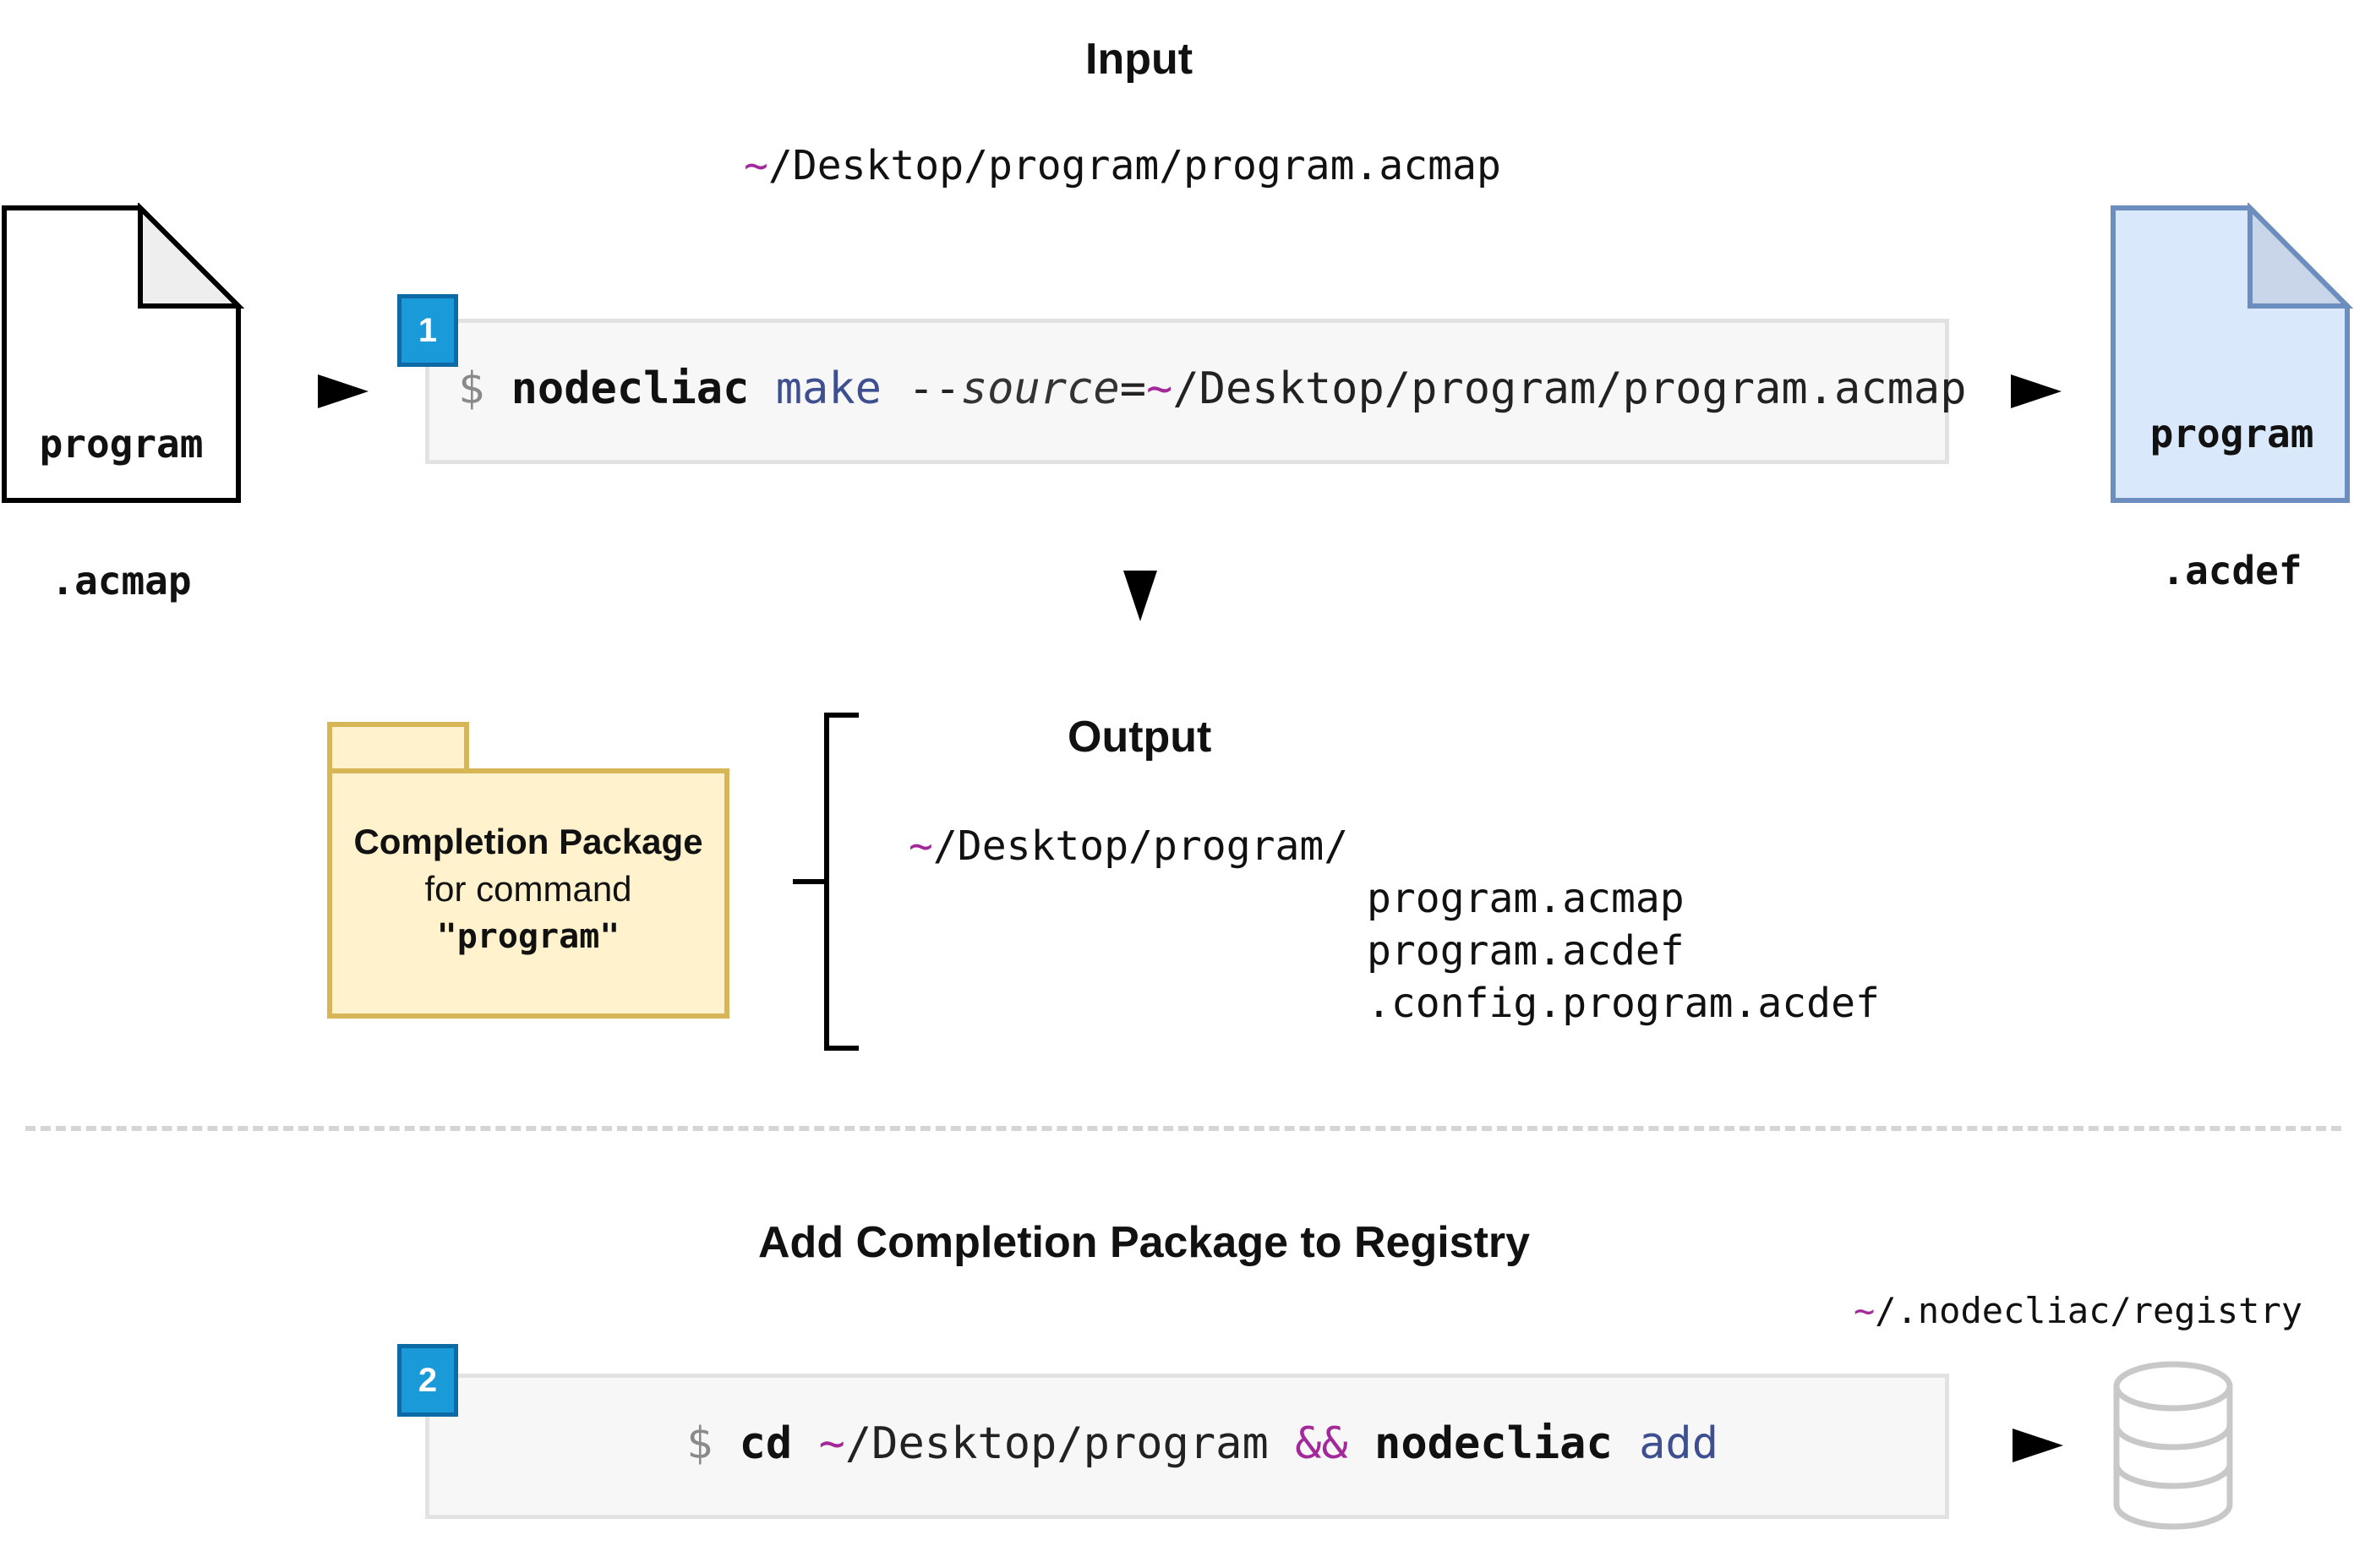 This screenshot has height=1568, width=2354. What do you see at coordinates (2089, 1310) in the screenshot?
I see `registry-path-rest: /.nodecliac/registry` at bounding box center [2089, 1310].